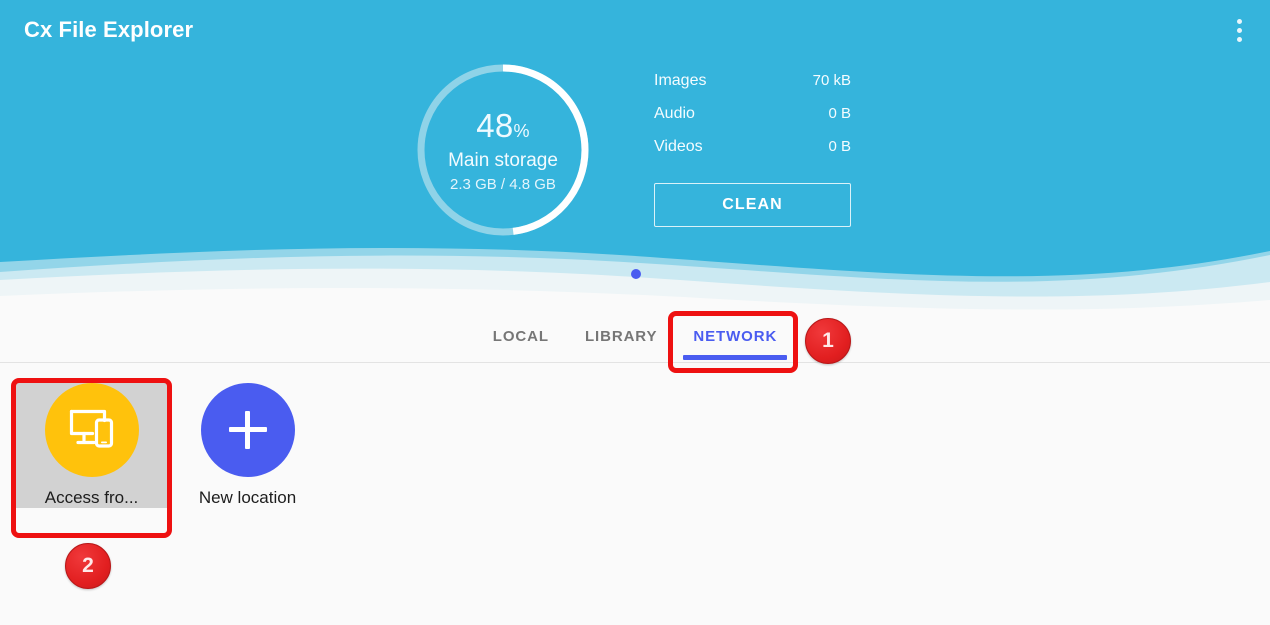  I want to click on stat-row-videos: Videos 0 B, so click(752, 154).